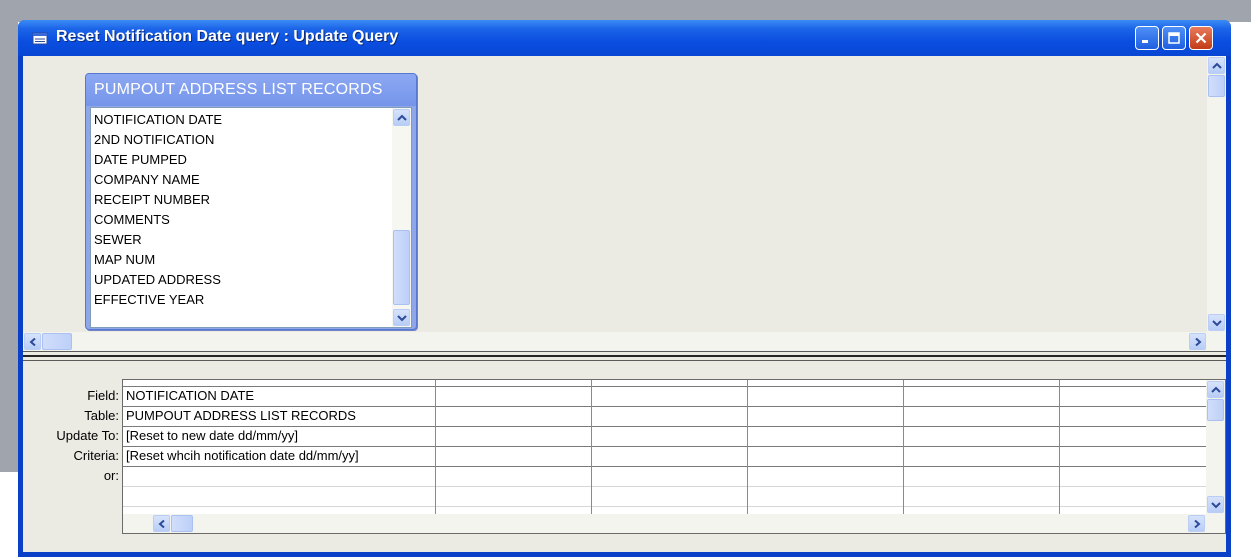 Image resolution: width=1251 pixels, height=558 pixels. Describe the element at coordinates (158, 120) in the screenshot. I see `field-list-item: NOTIFICATION DATE` at that location.